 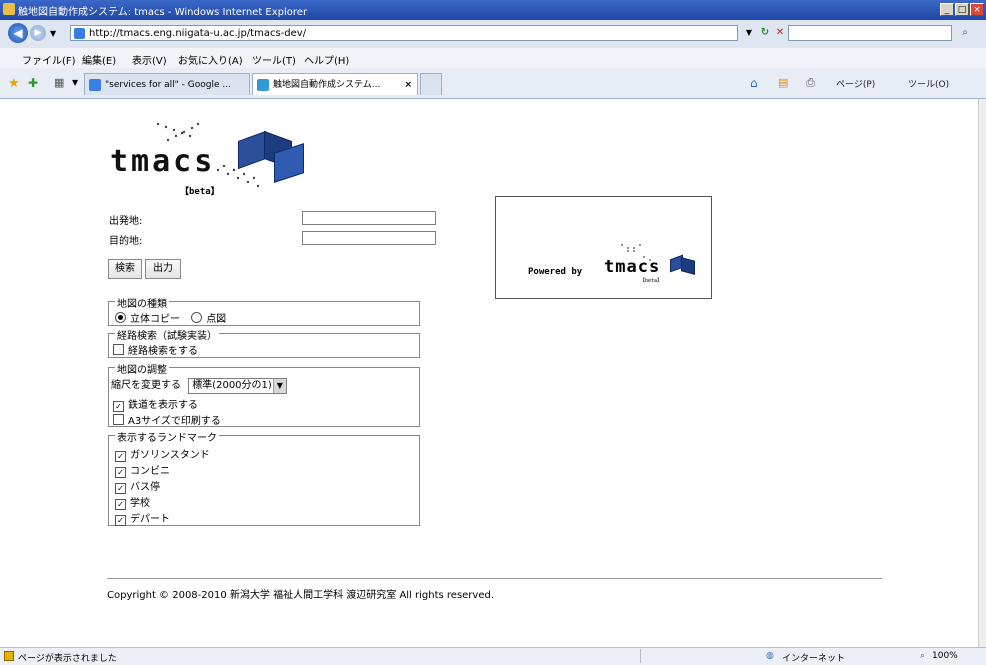 What do you see at coordinates (651, 281) in the screenshot?
I see `powered-logo-beta: 【beta】` at bounding box center [651, 281].